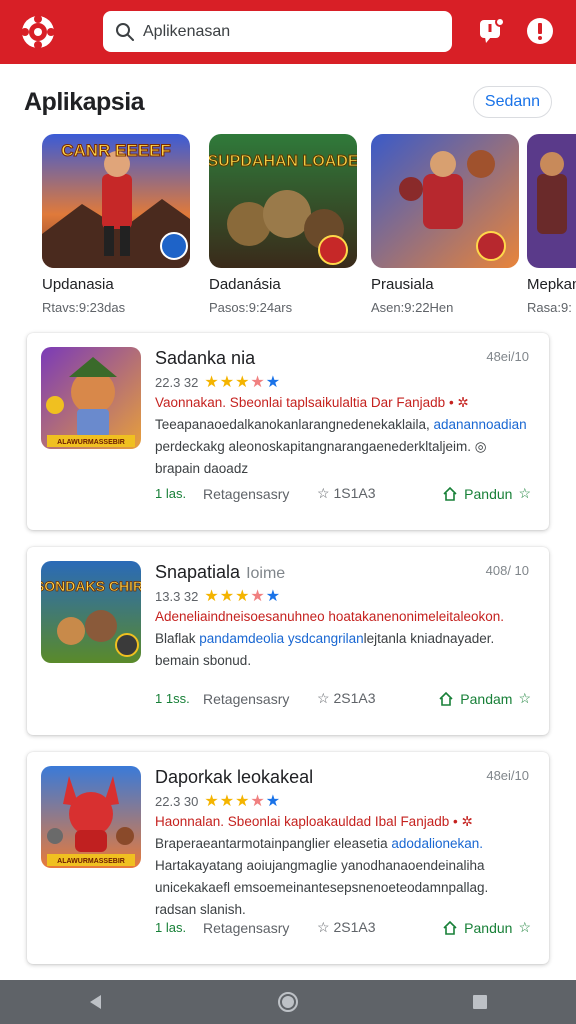  Describe the element at coordinates (540, 31) in the screenshot. I see `alert-icon` at that location.